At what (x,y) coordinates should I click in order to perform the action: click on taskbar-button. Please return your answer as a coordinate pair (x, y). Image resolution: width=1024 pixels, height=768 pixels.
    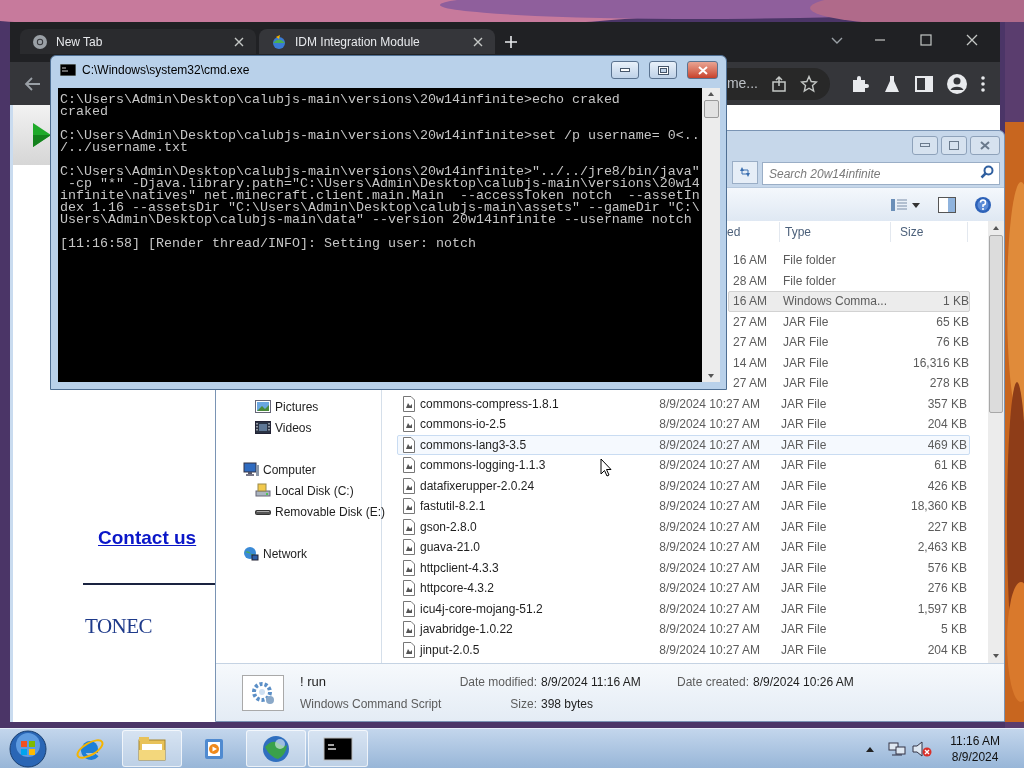
    Looking at the image, I should click on (338, 748).